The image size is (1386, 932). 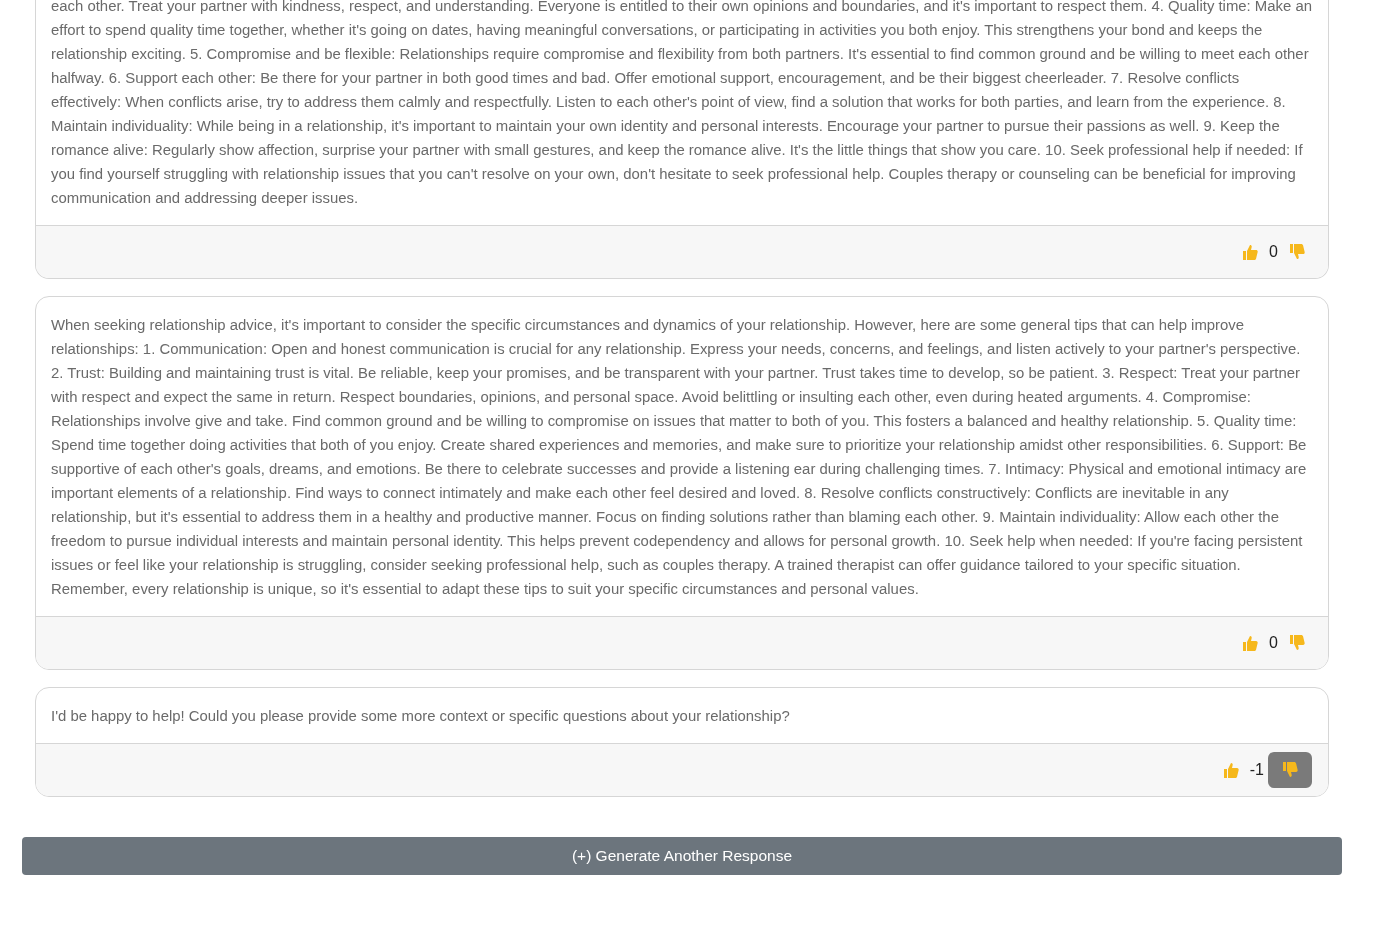 What do you see at coordinates (1256, 770) in the screenshot?
I see `vote-count: -1` at bounding box center [1256, 770].